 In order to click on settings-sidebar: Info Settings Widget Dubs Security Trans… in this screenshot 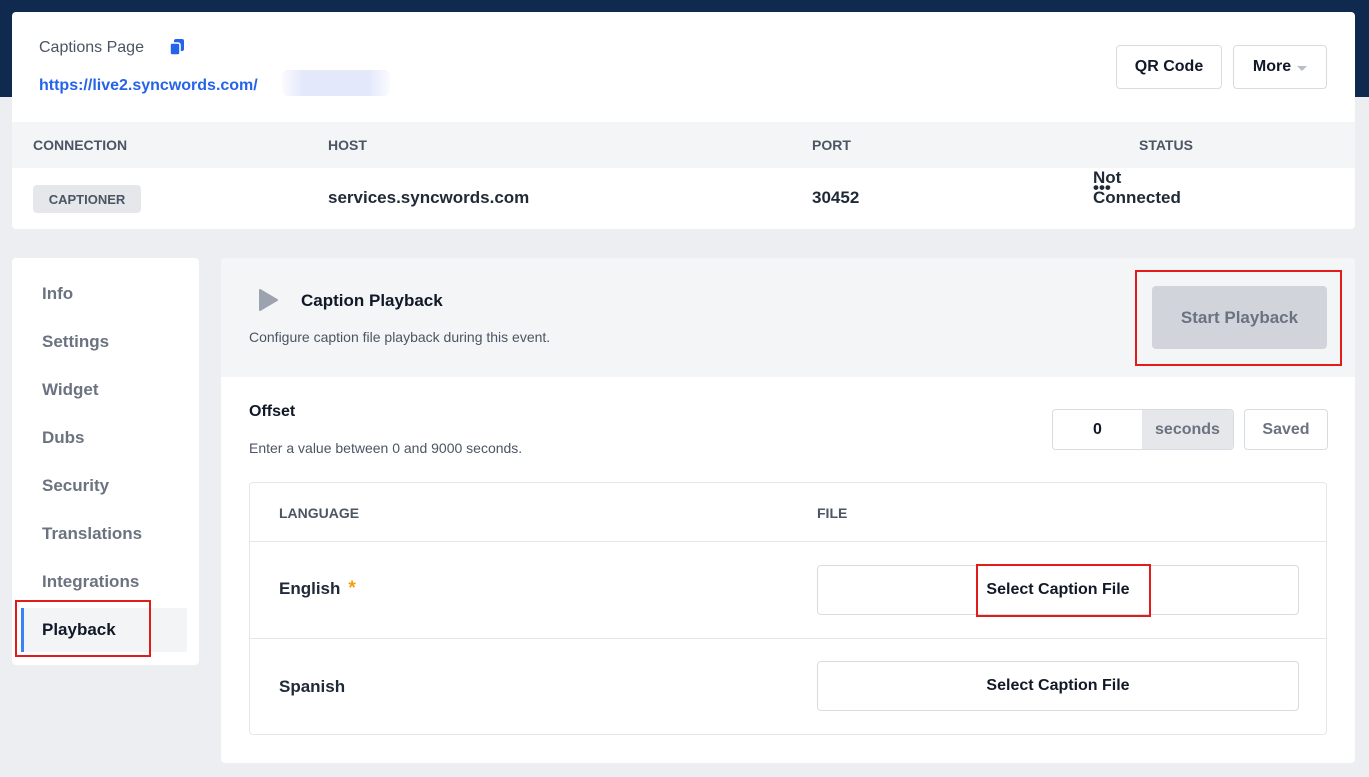, I will do `click(105, 461)`.